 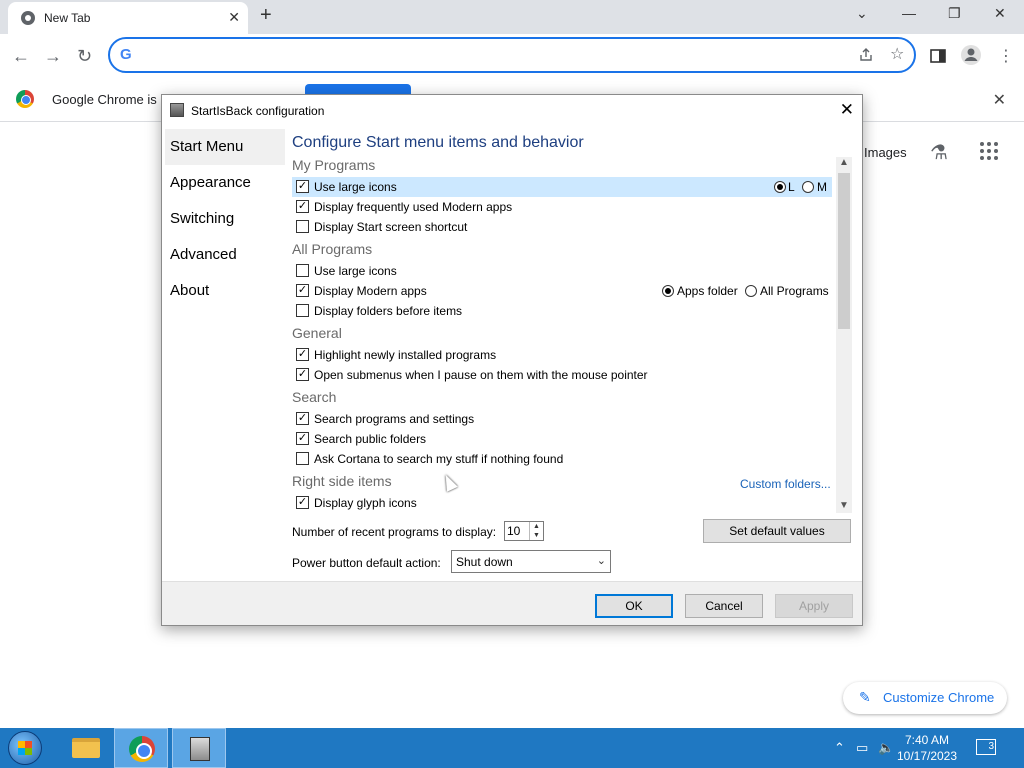 I want to click on tab-new-tab: New Tab ✕, so click(x=128, y=18).